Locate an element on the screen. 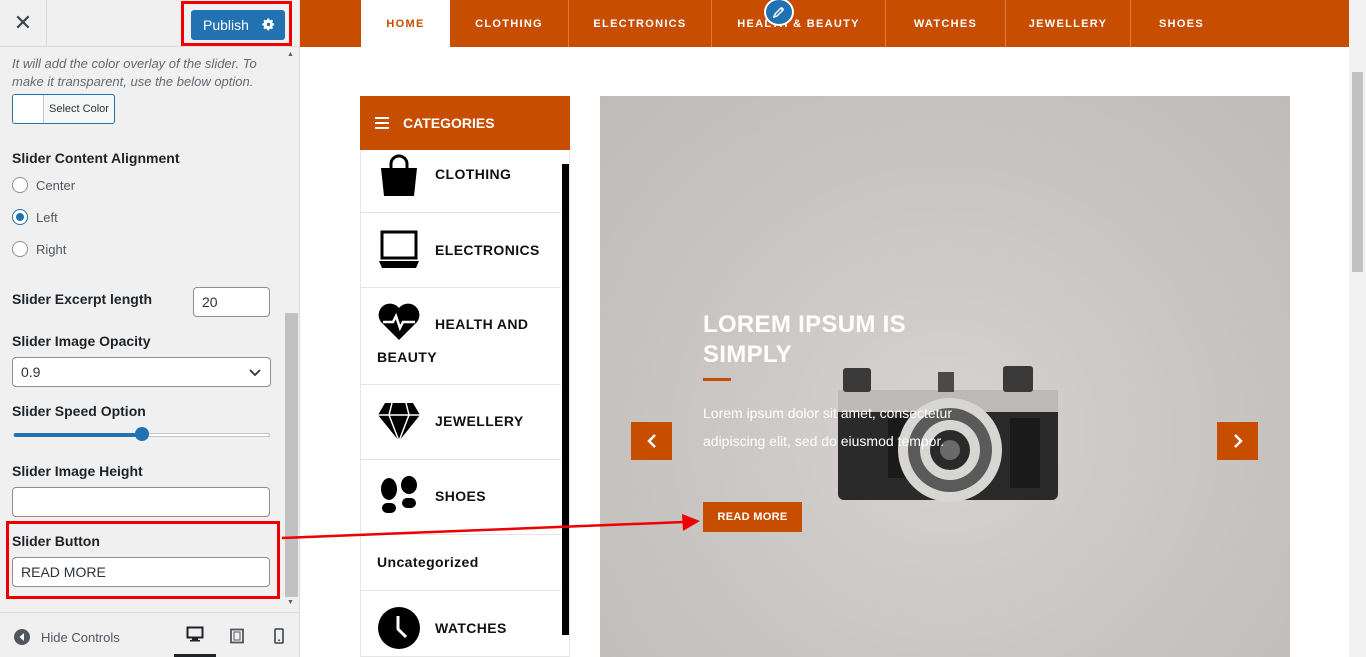  customizer-header: ✕ Publish is located at coordinates (149, 23).